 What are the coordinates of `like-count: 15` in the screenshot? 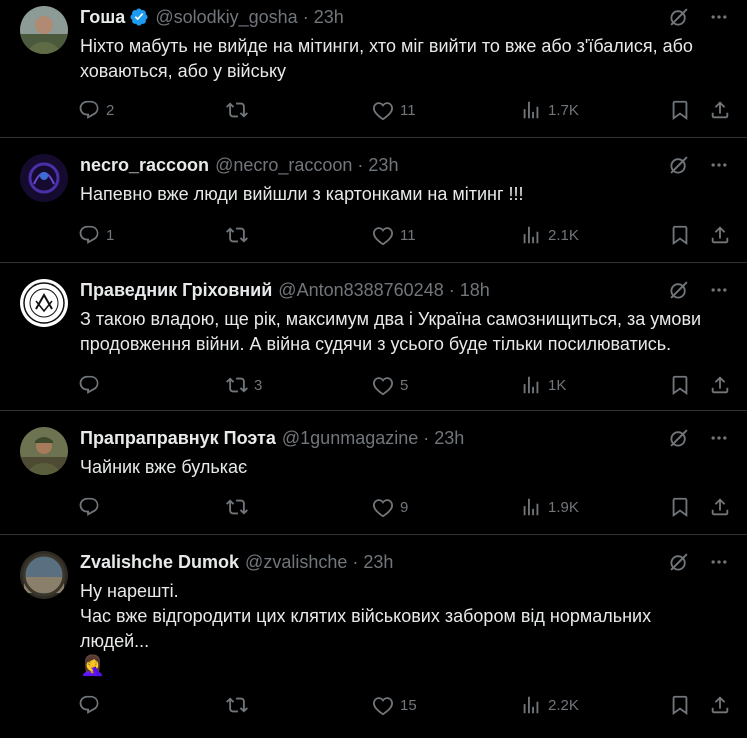 It's located at (408, 705).